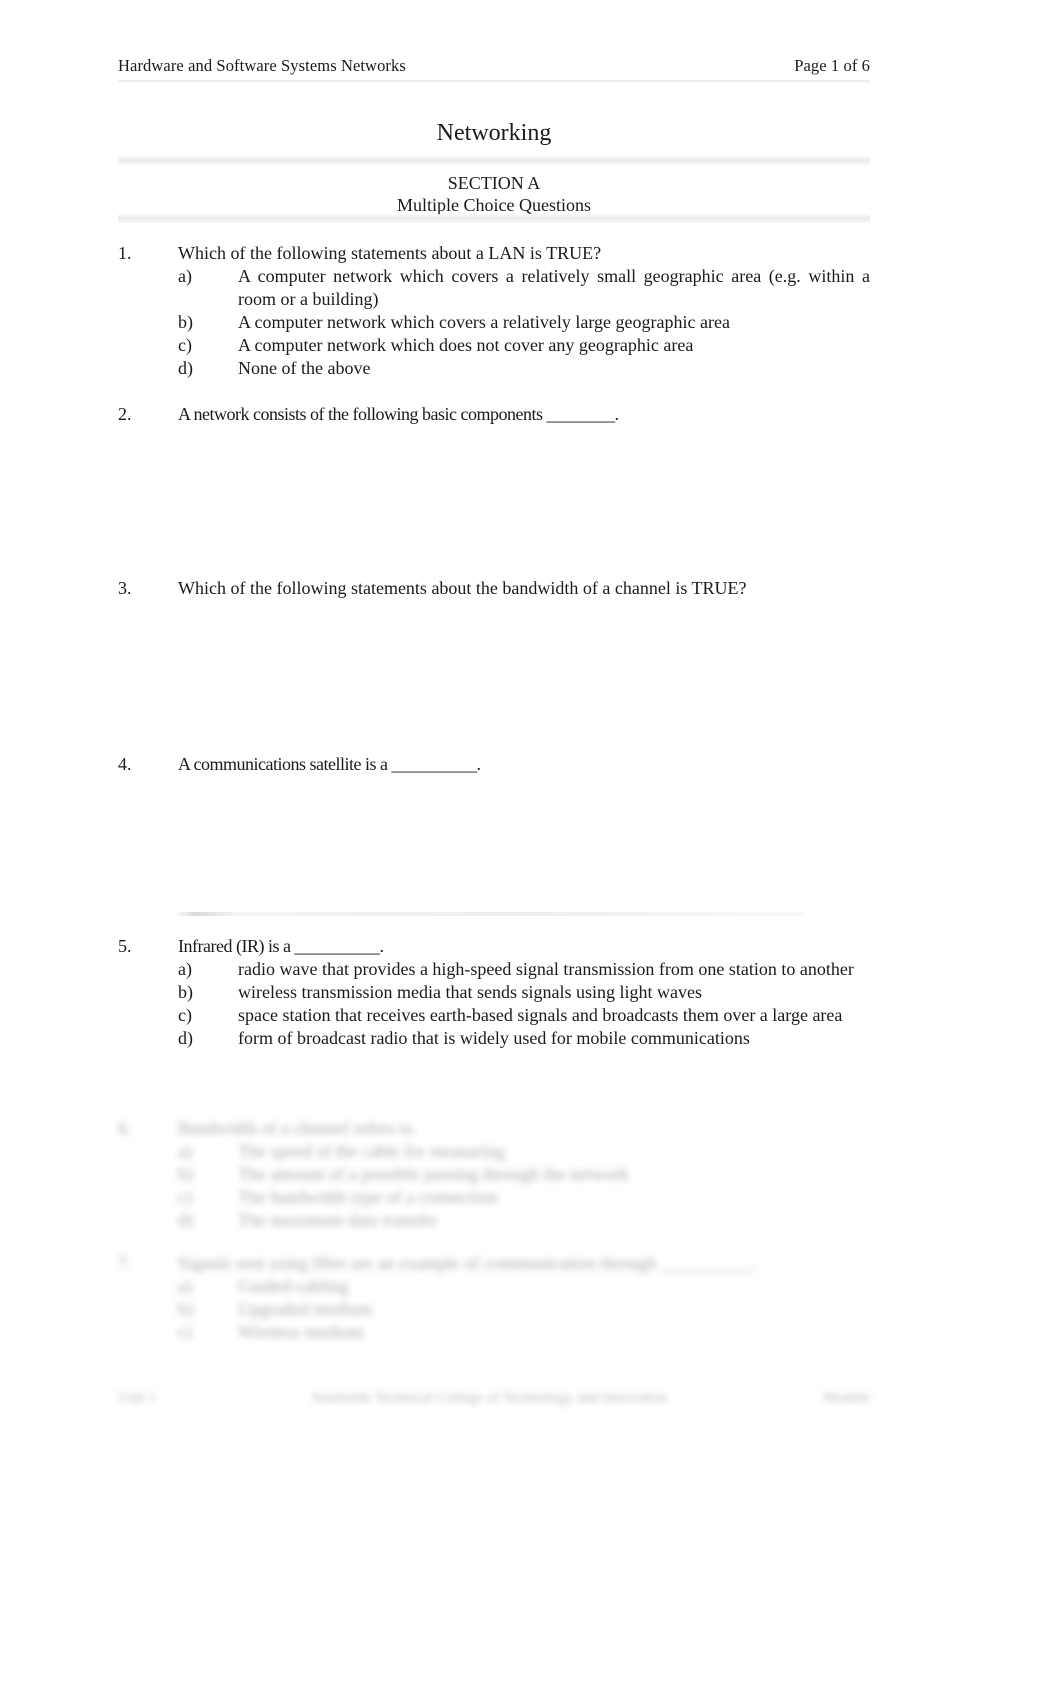 The height and width of the screenshot is (1691, 1062). Describe the element at coordinates (494, 133) in the screenshot. I see `page-title: Networking` at that location.